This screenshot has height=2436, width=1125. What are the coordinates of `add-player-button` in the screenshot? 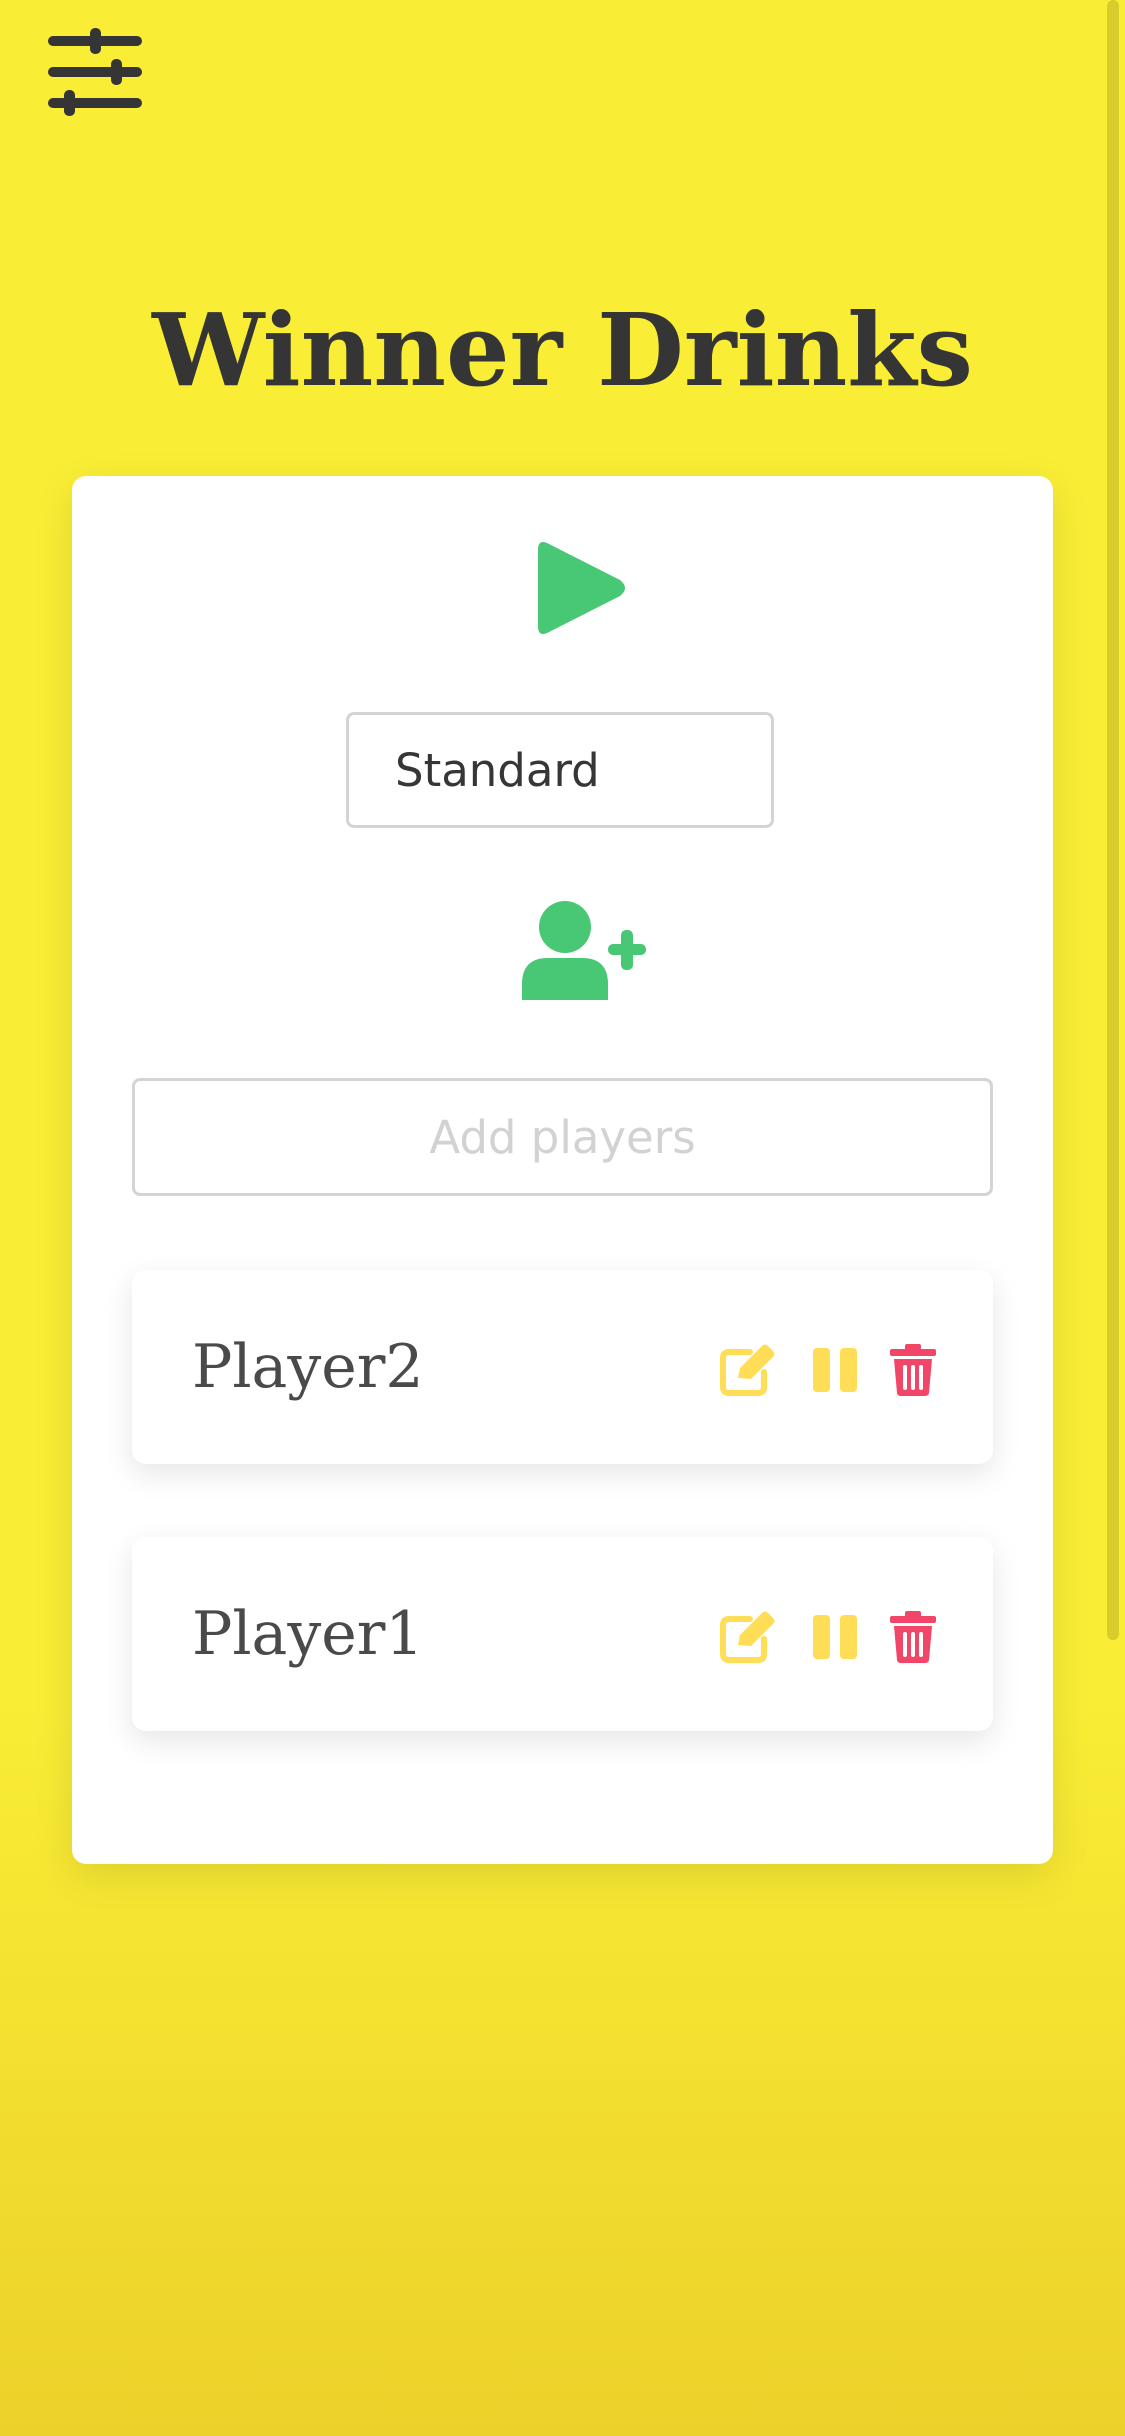 It's located at (583, 950).